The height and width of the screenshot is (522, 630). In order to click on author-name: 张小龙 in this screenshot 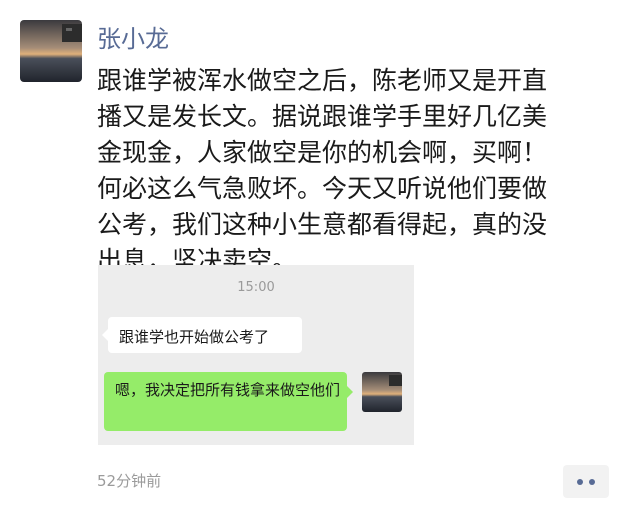, I will do `click(133, 39)`.